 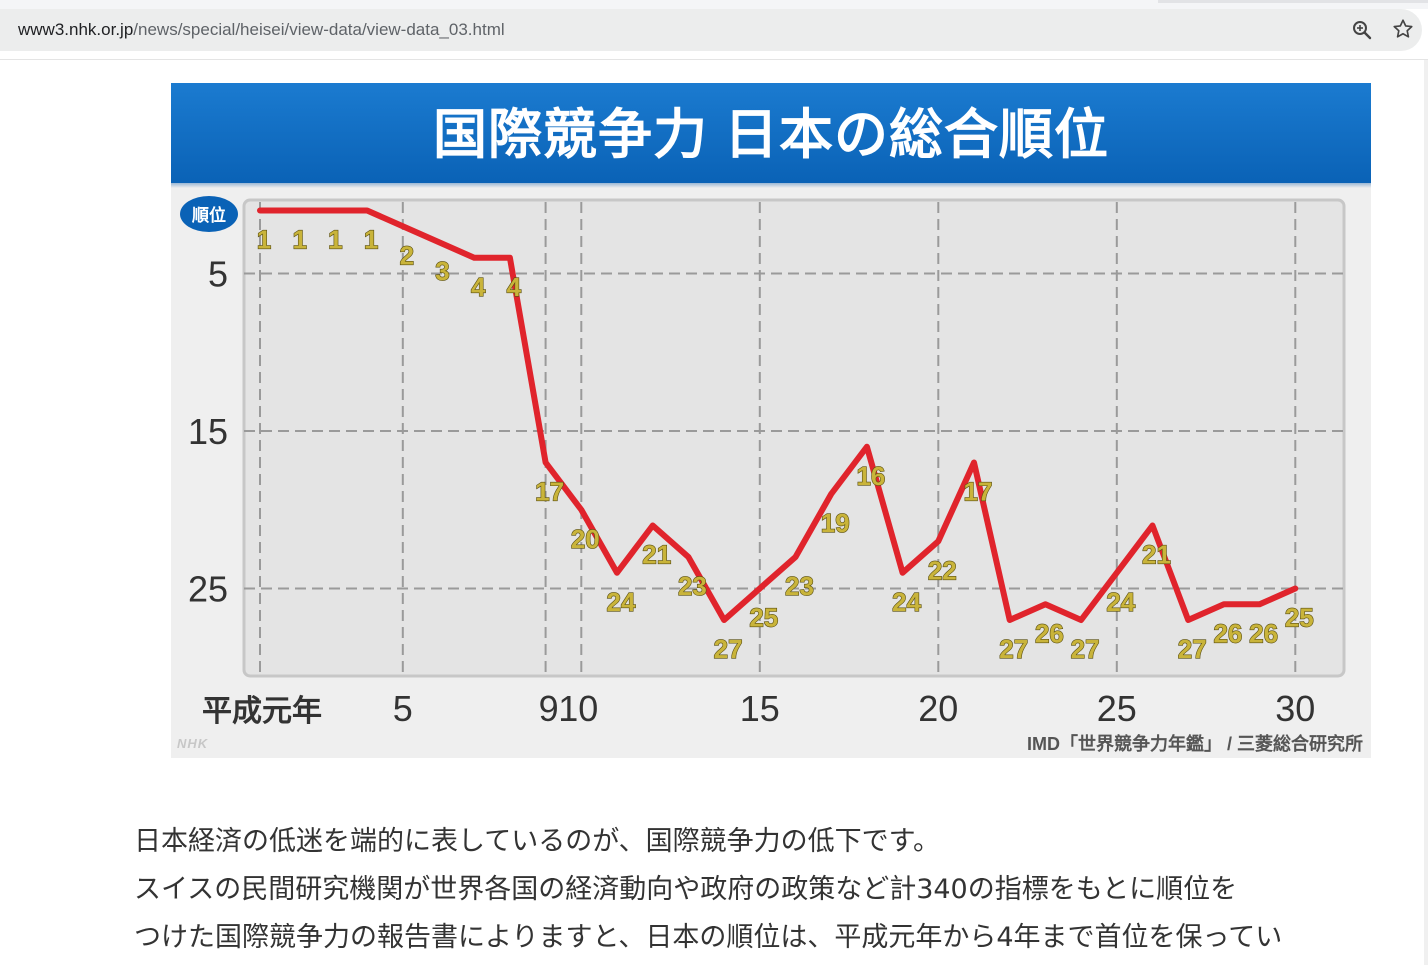 I want to click on x-tick-label: 平成元年, so click(x=262, y=711).